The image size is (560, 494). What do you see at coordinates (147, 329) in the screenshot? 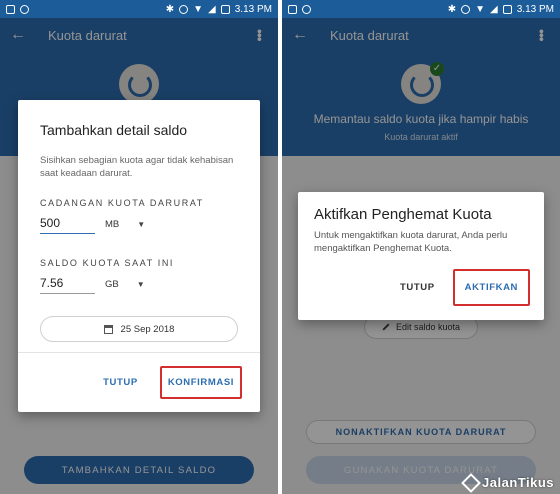
I see `date-value: 25 Sep 2018` at bounding box center [147, 329].